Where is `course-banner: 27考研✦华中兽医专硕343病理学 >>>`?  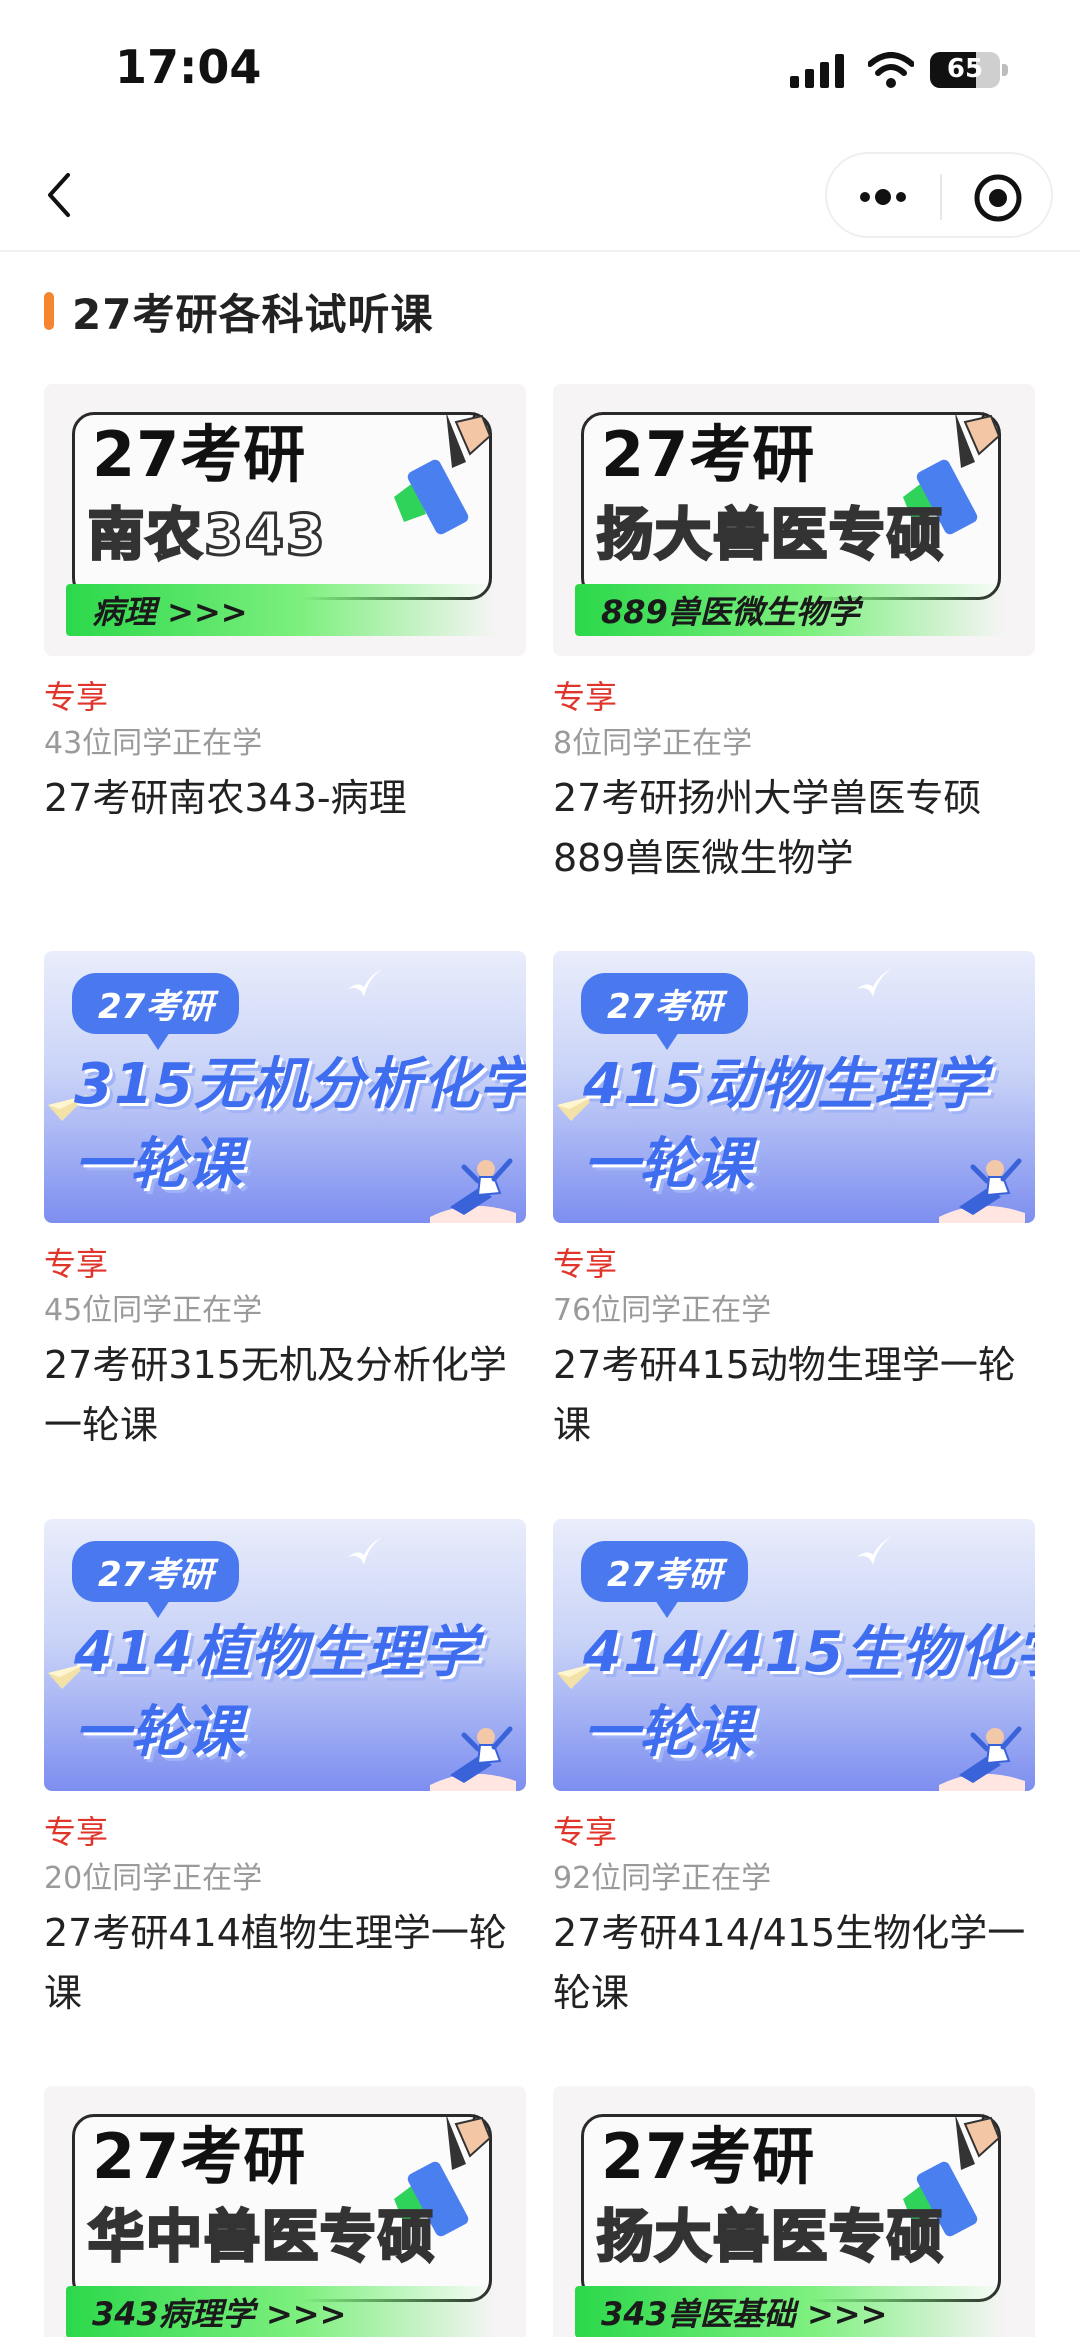 course-banner: 27考研✦华中兽医专硕343病理学 >>> is located at coordinates (285, 2211).